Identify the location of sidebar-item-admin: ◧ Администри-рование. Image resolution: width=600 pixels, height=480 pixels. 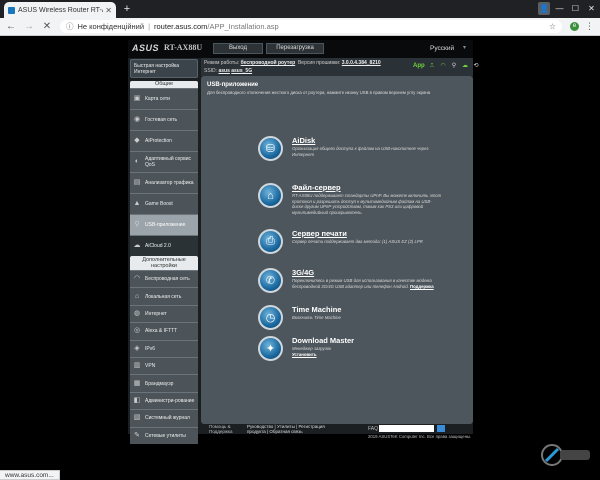
(164, 400).